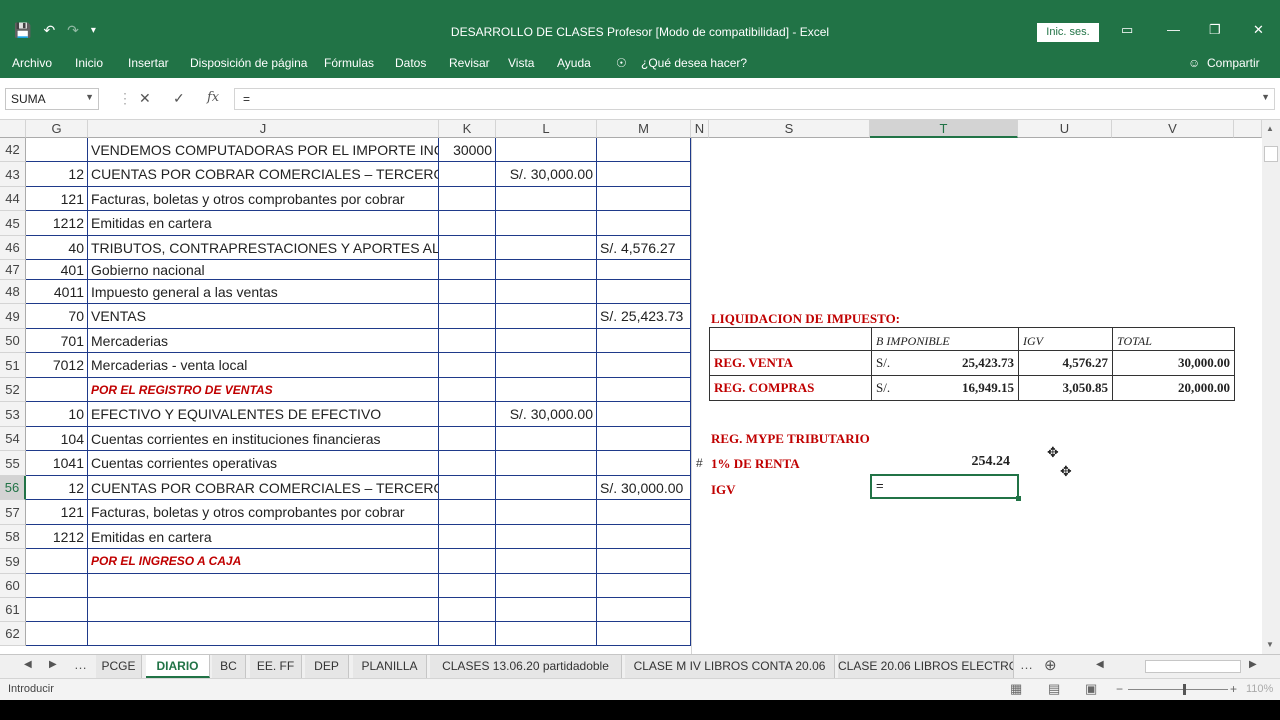  I want to click on normal-view-icon: ▦, so click(1016, 689).